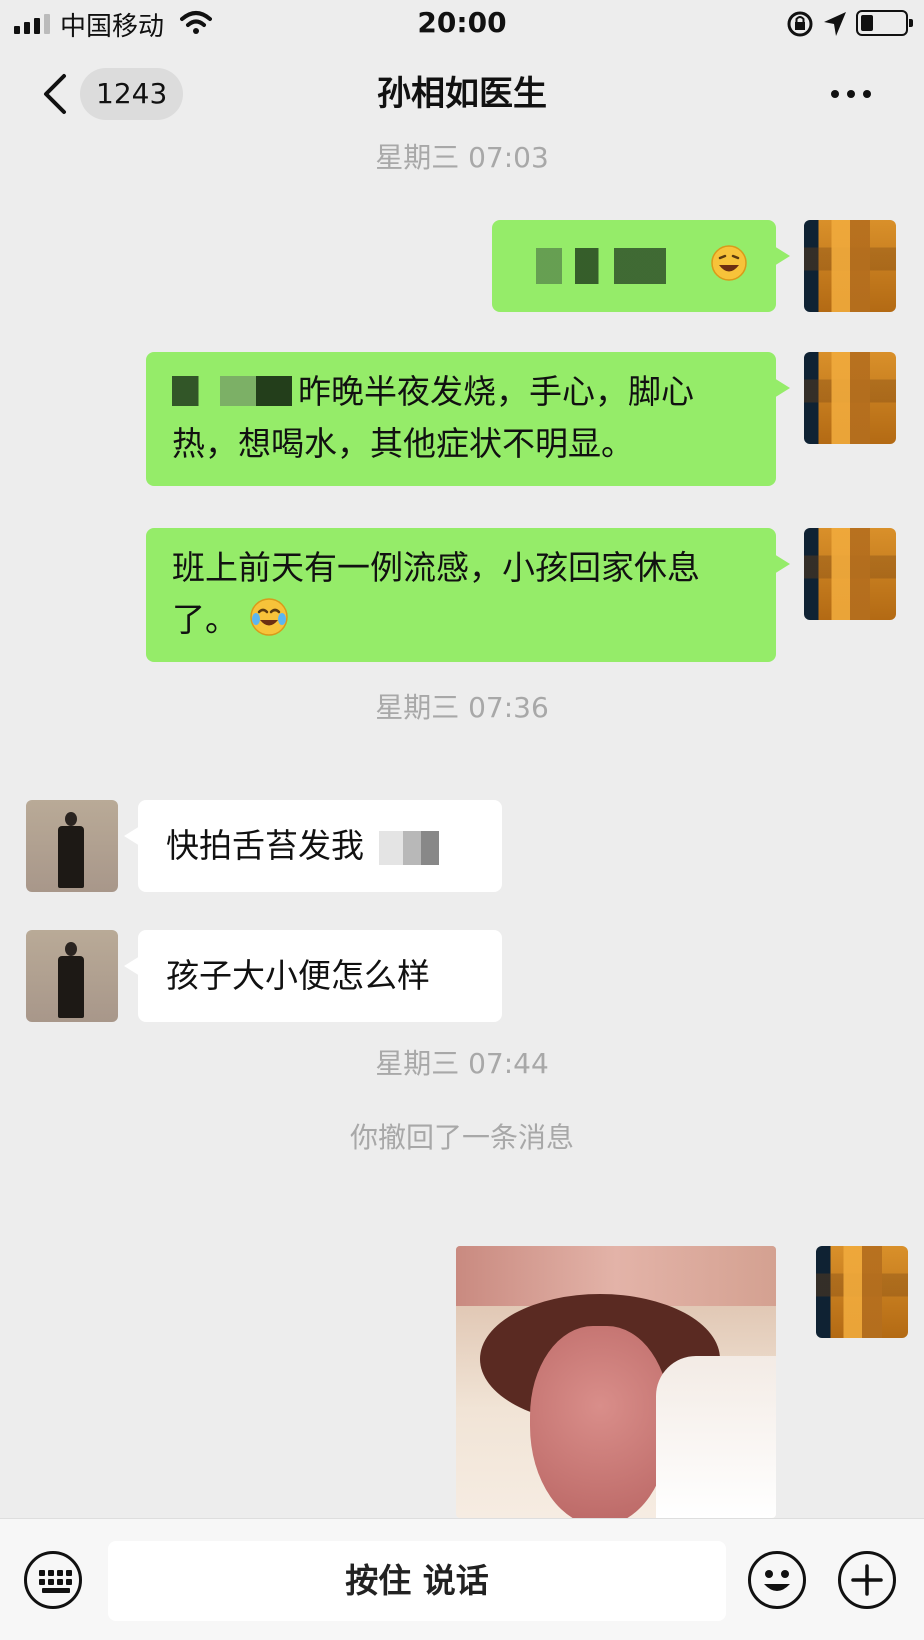 Image resolution: width=924 pixels, height=1640 pixels. I want to click on grin-emoji-icon, so click(729, 263).